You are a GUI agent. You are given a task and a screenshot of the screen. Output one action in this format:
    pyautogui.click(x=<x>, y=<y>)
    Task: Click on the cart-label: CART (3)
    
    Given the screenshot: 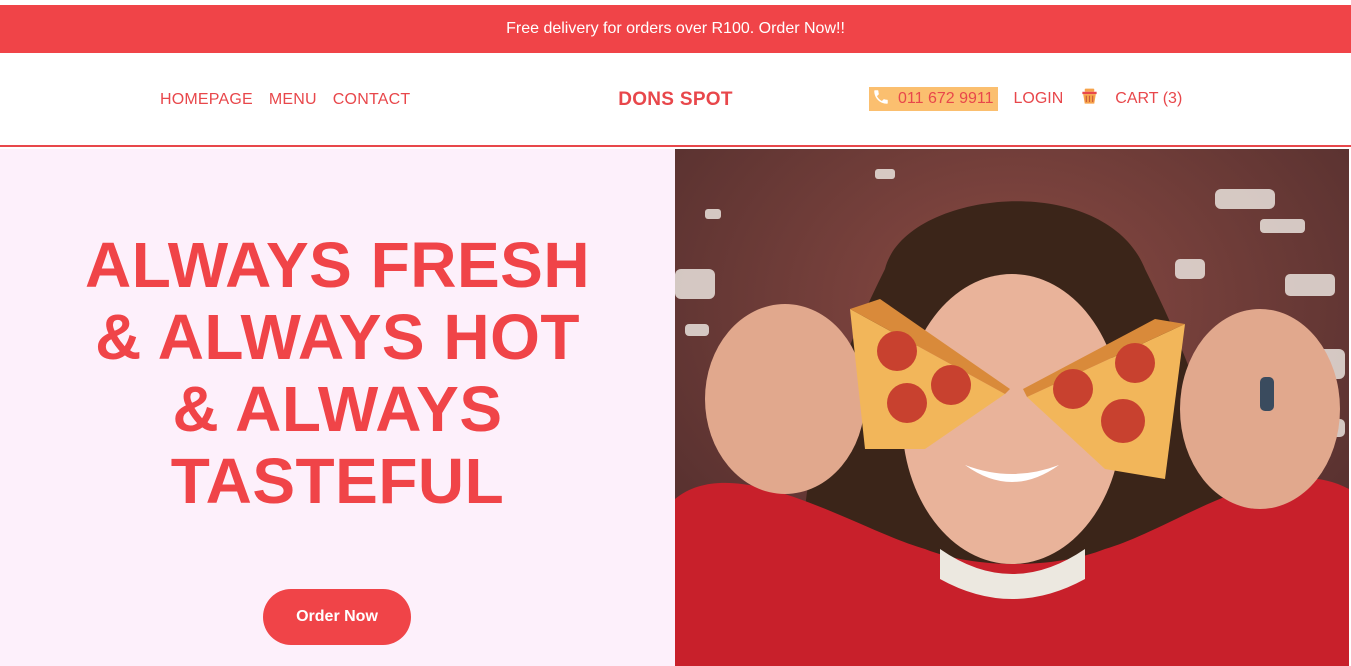 What is the action you would take?
    pyautogui.click(x=1149, y=98)
    